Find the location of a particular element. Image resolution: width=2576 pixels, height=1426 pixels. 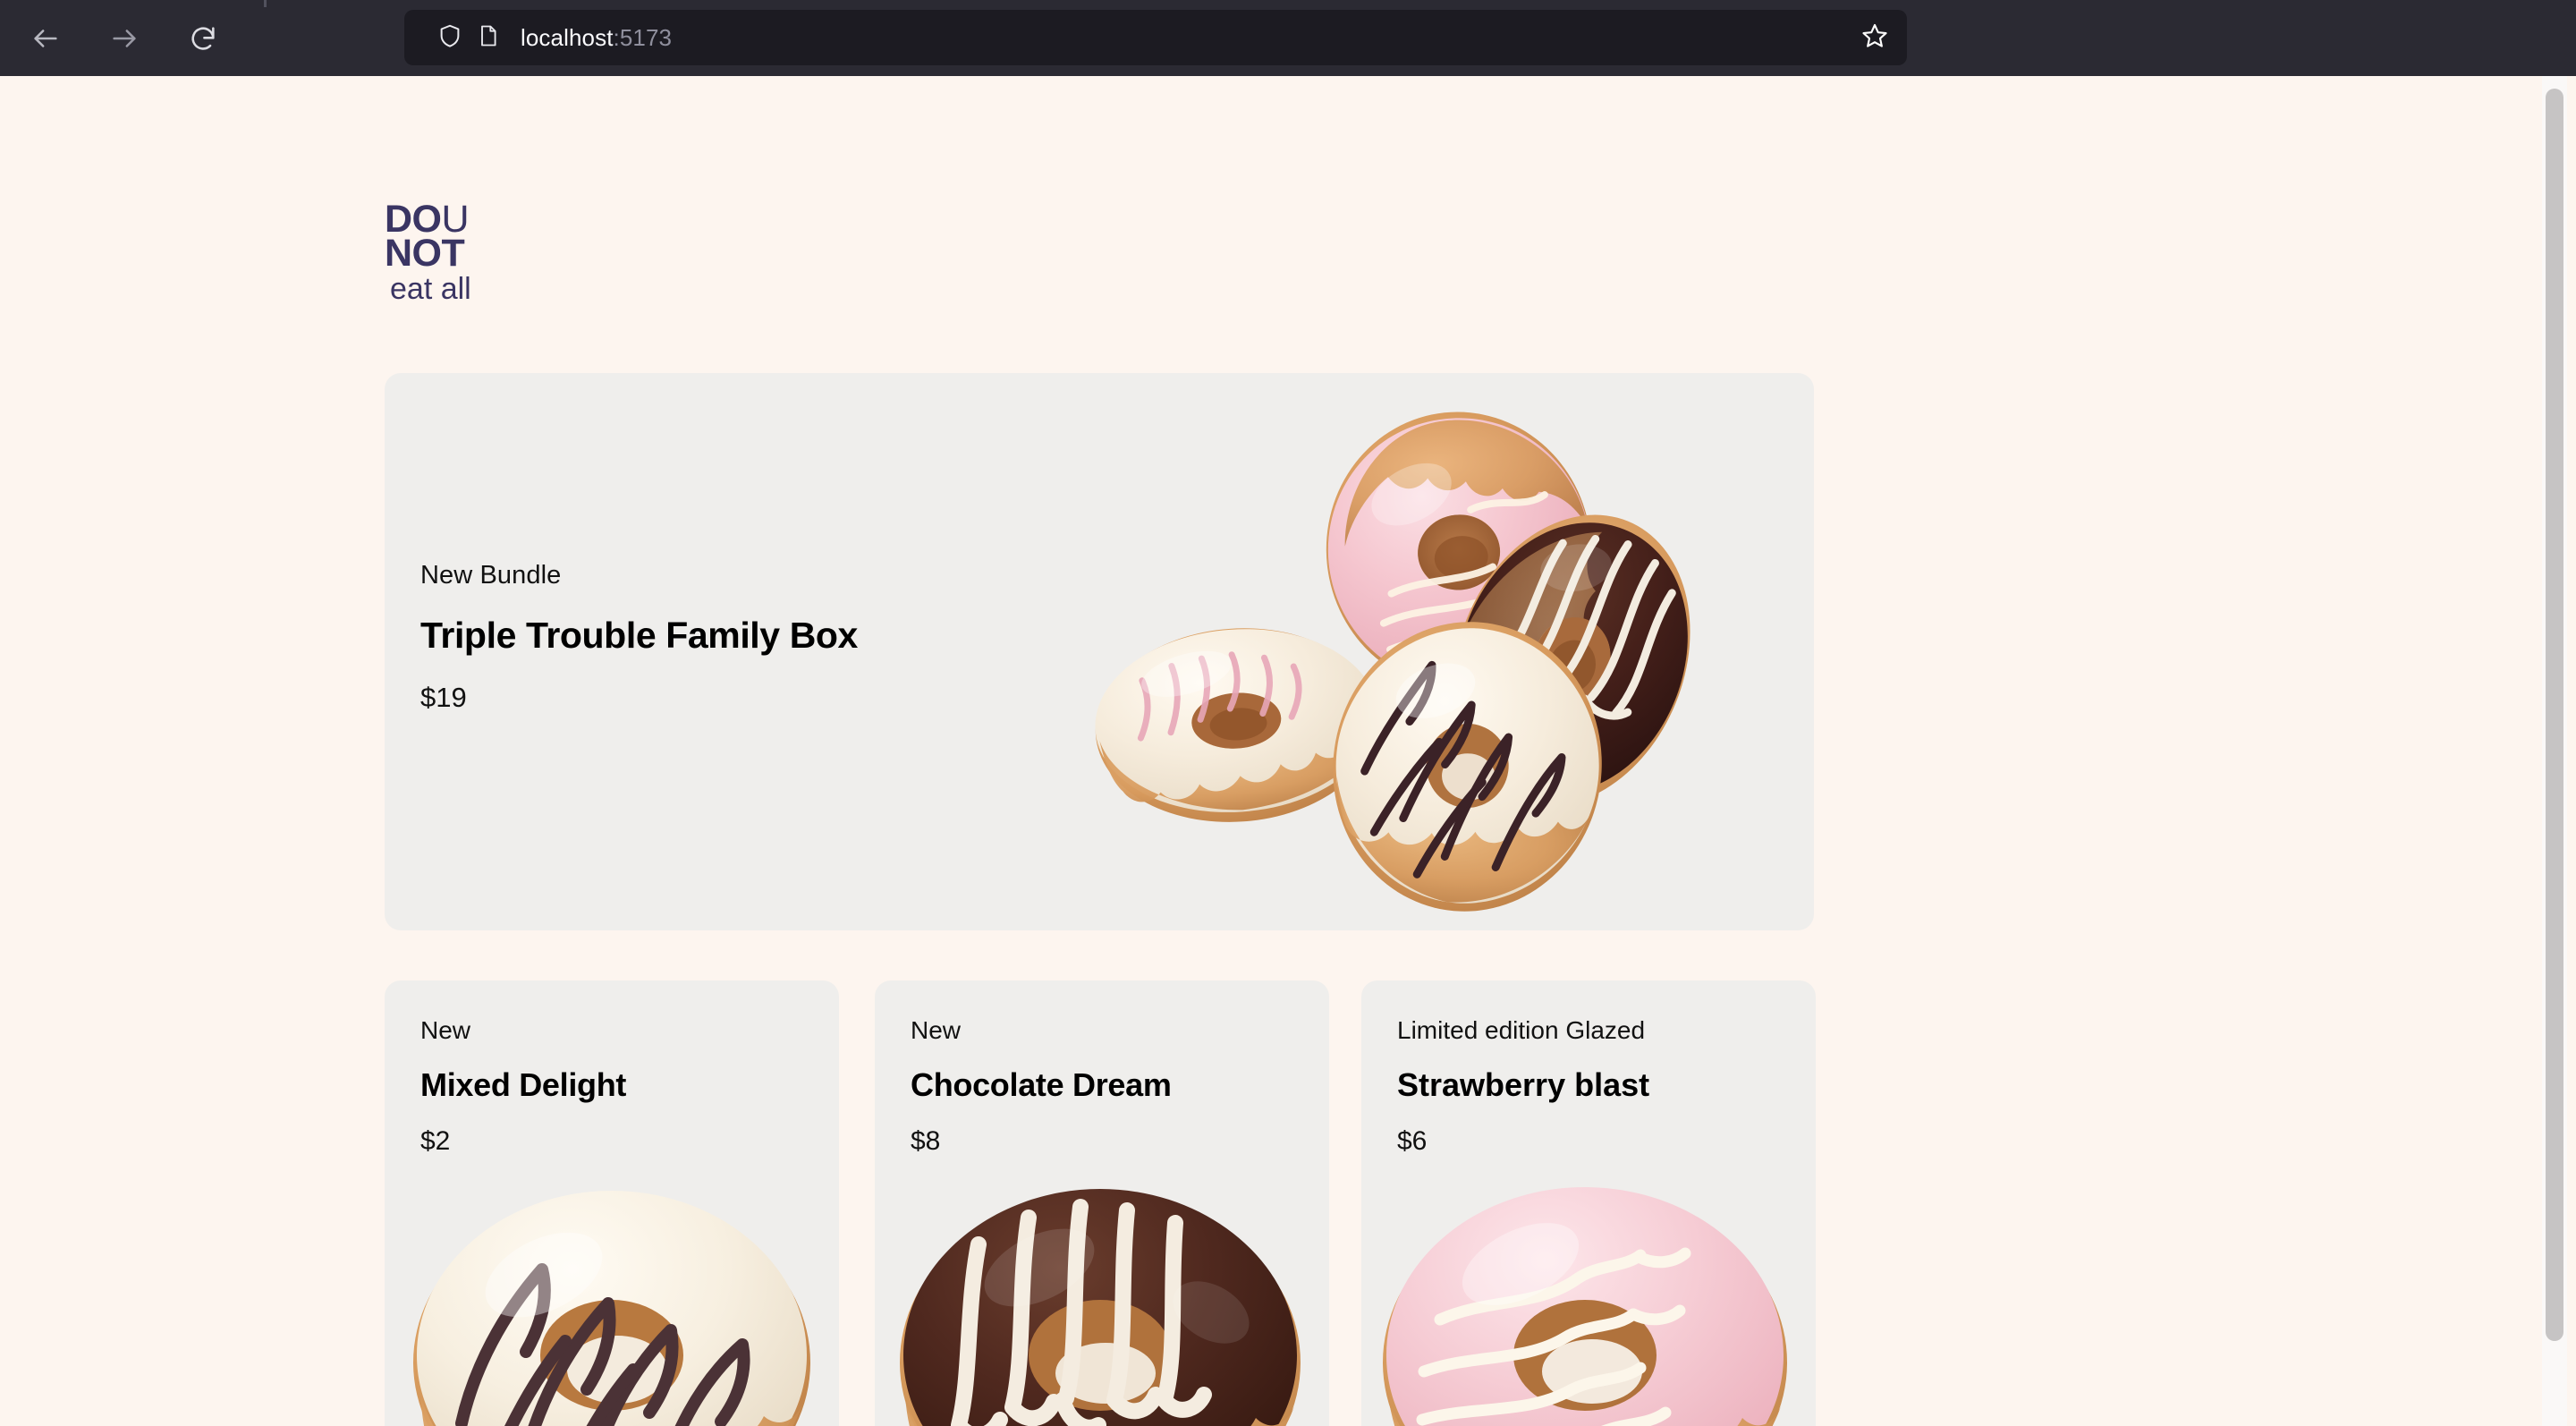

product-price: $8 is located at coordinates (926, 1141).